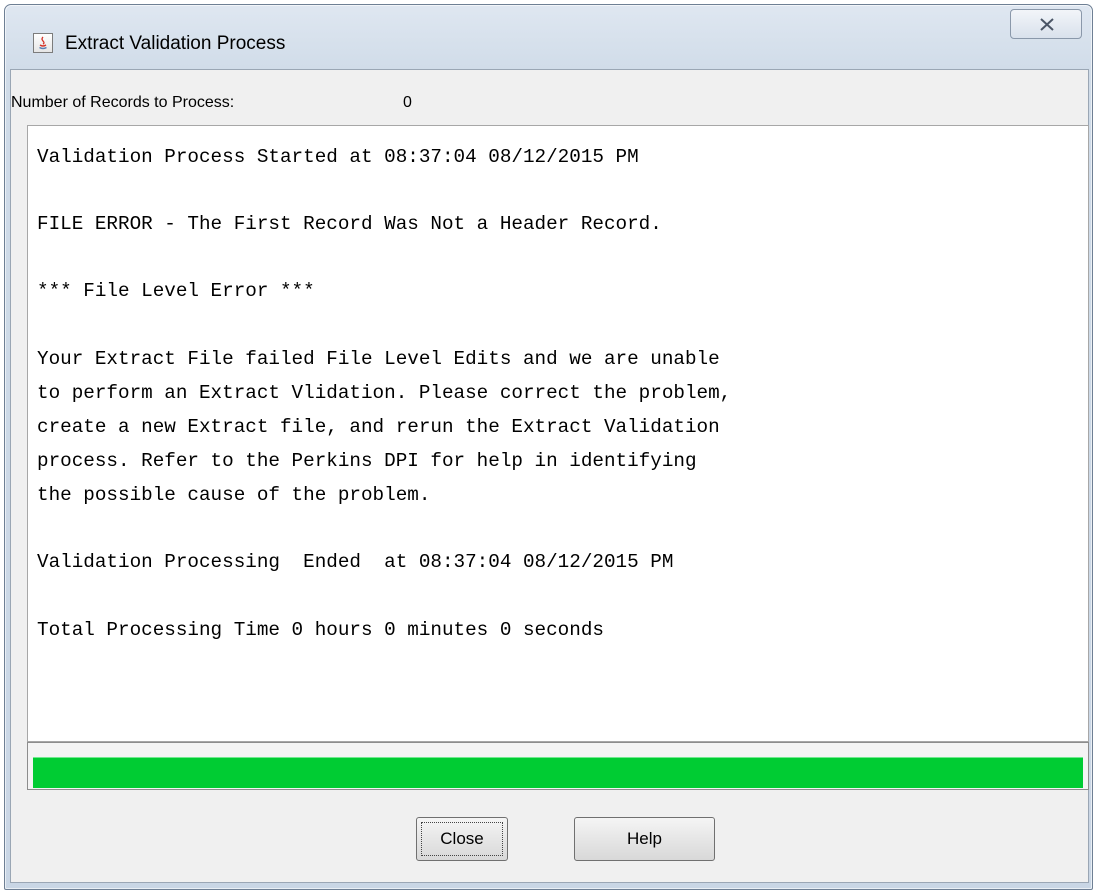 The width and height of the screenshot is (1097, 896). I want to click on help-button-label: Help, so click(644, 838).